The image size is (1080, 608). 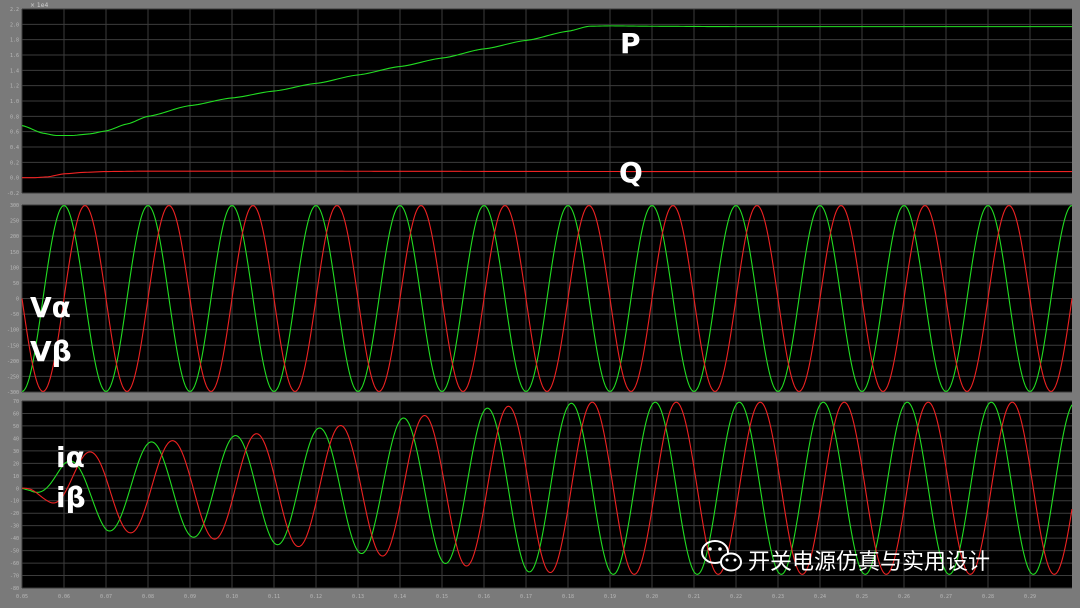 I want to click on x-tick-label: 0.19, so click(x=610, y=597).